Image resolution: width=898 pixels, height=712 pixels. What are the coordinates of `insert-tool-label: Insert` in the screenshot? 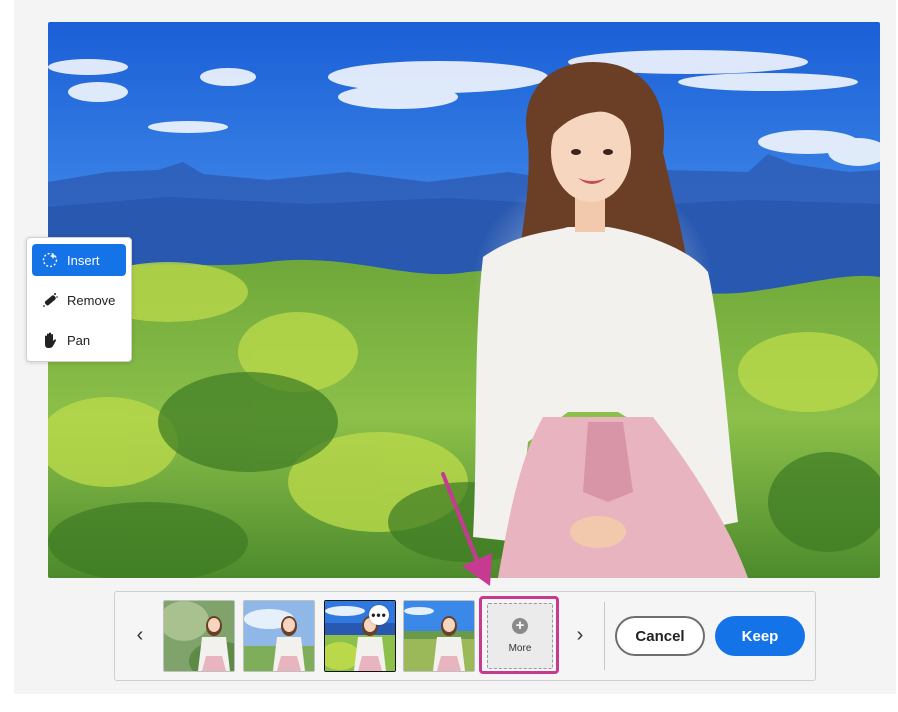 It's located at (83, 260).